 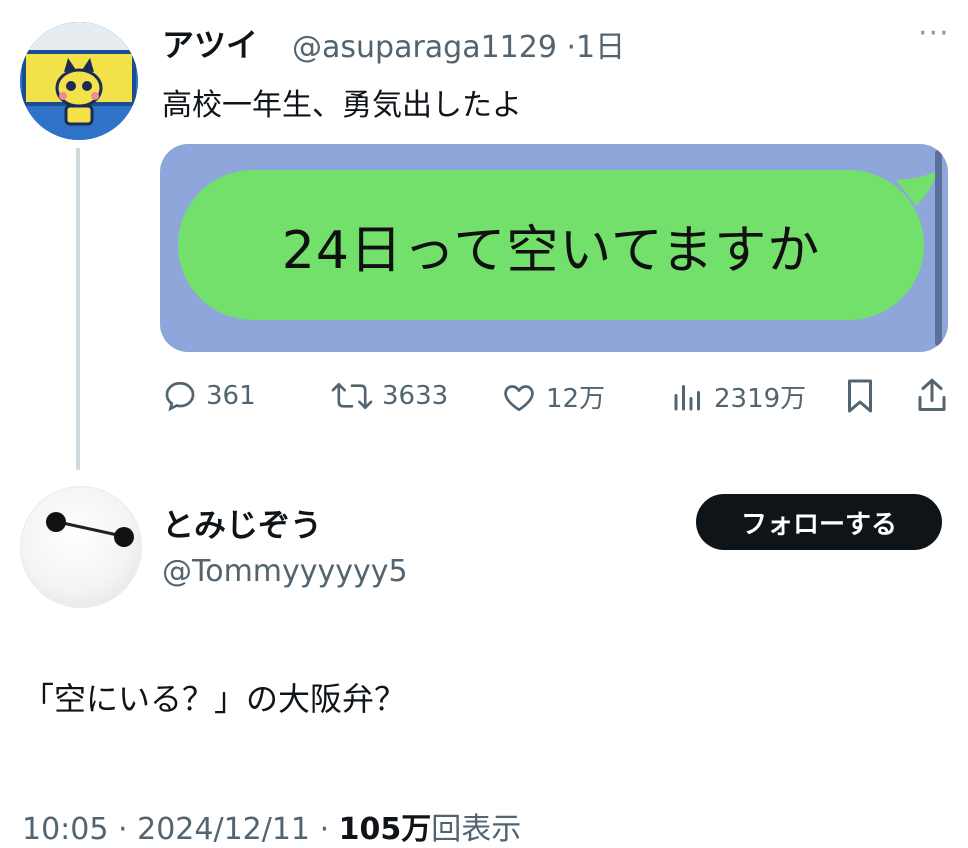 I want to click on bookmark-button, so click(x=860, y=398).